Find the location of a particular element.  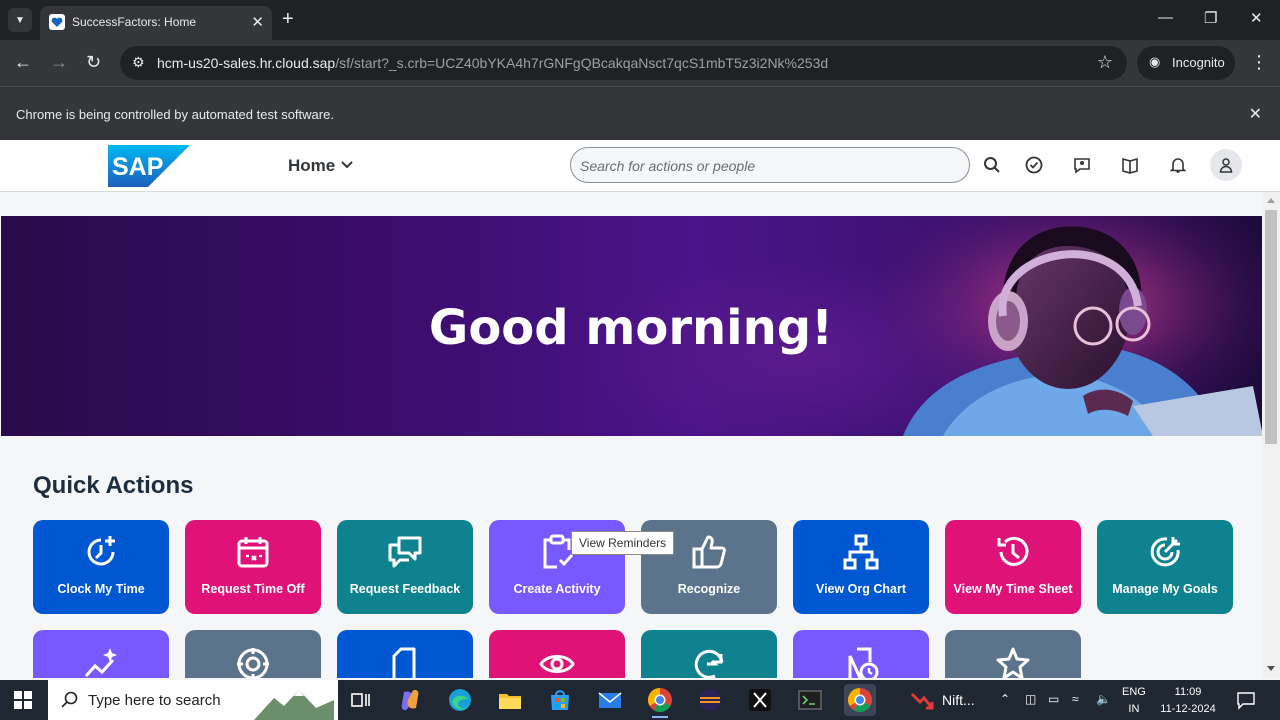

user-icon is located at coordinates (1226, 165).